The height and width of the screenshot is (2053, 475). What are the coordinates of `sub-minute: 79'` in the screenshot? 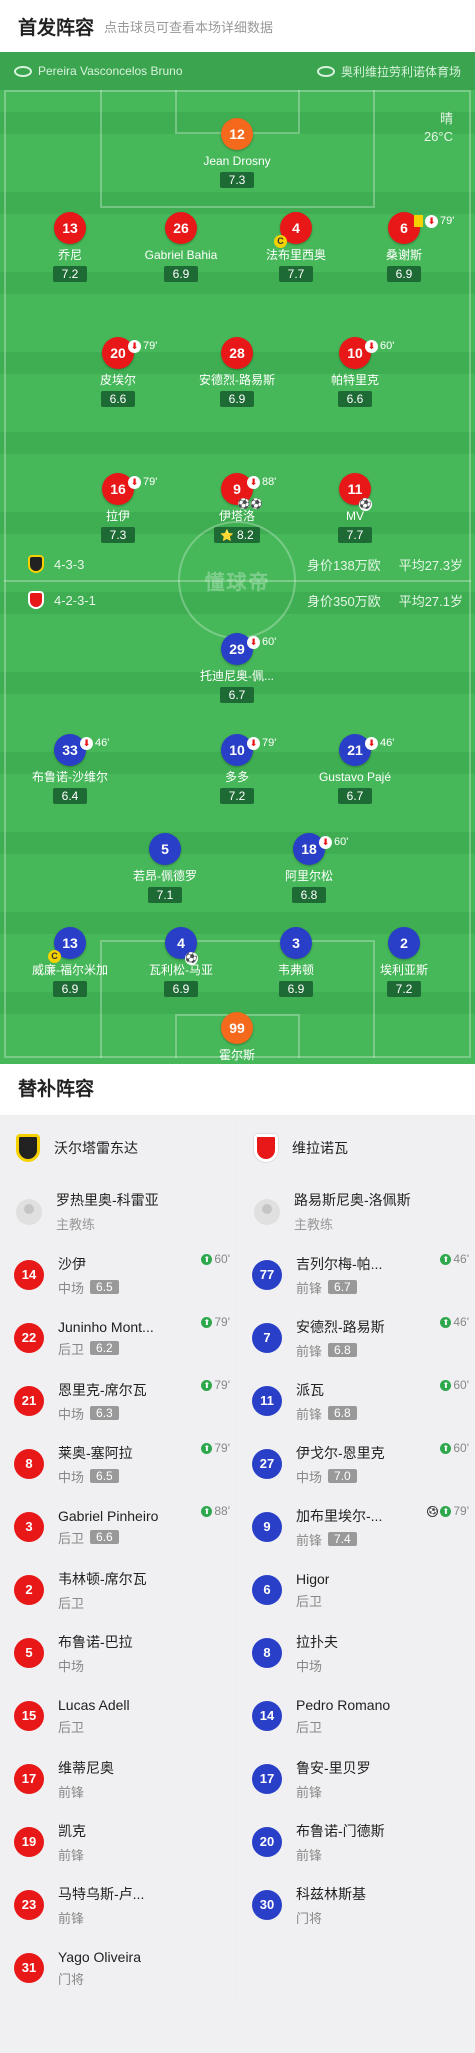 It's located at (269, 743).